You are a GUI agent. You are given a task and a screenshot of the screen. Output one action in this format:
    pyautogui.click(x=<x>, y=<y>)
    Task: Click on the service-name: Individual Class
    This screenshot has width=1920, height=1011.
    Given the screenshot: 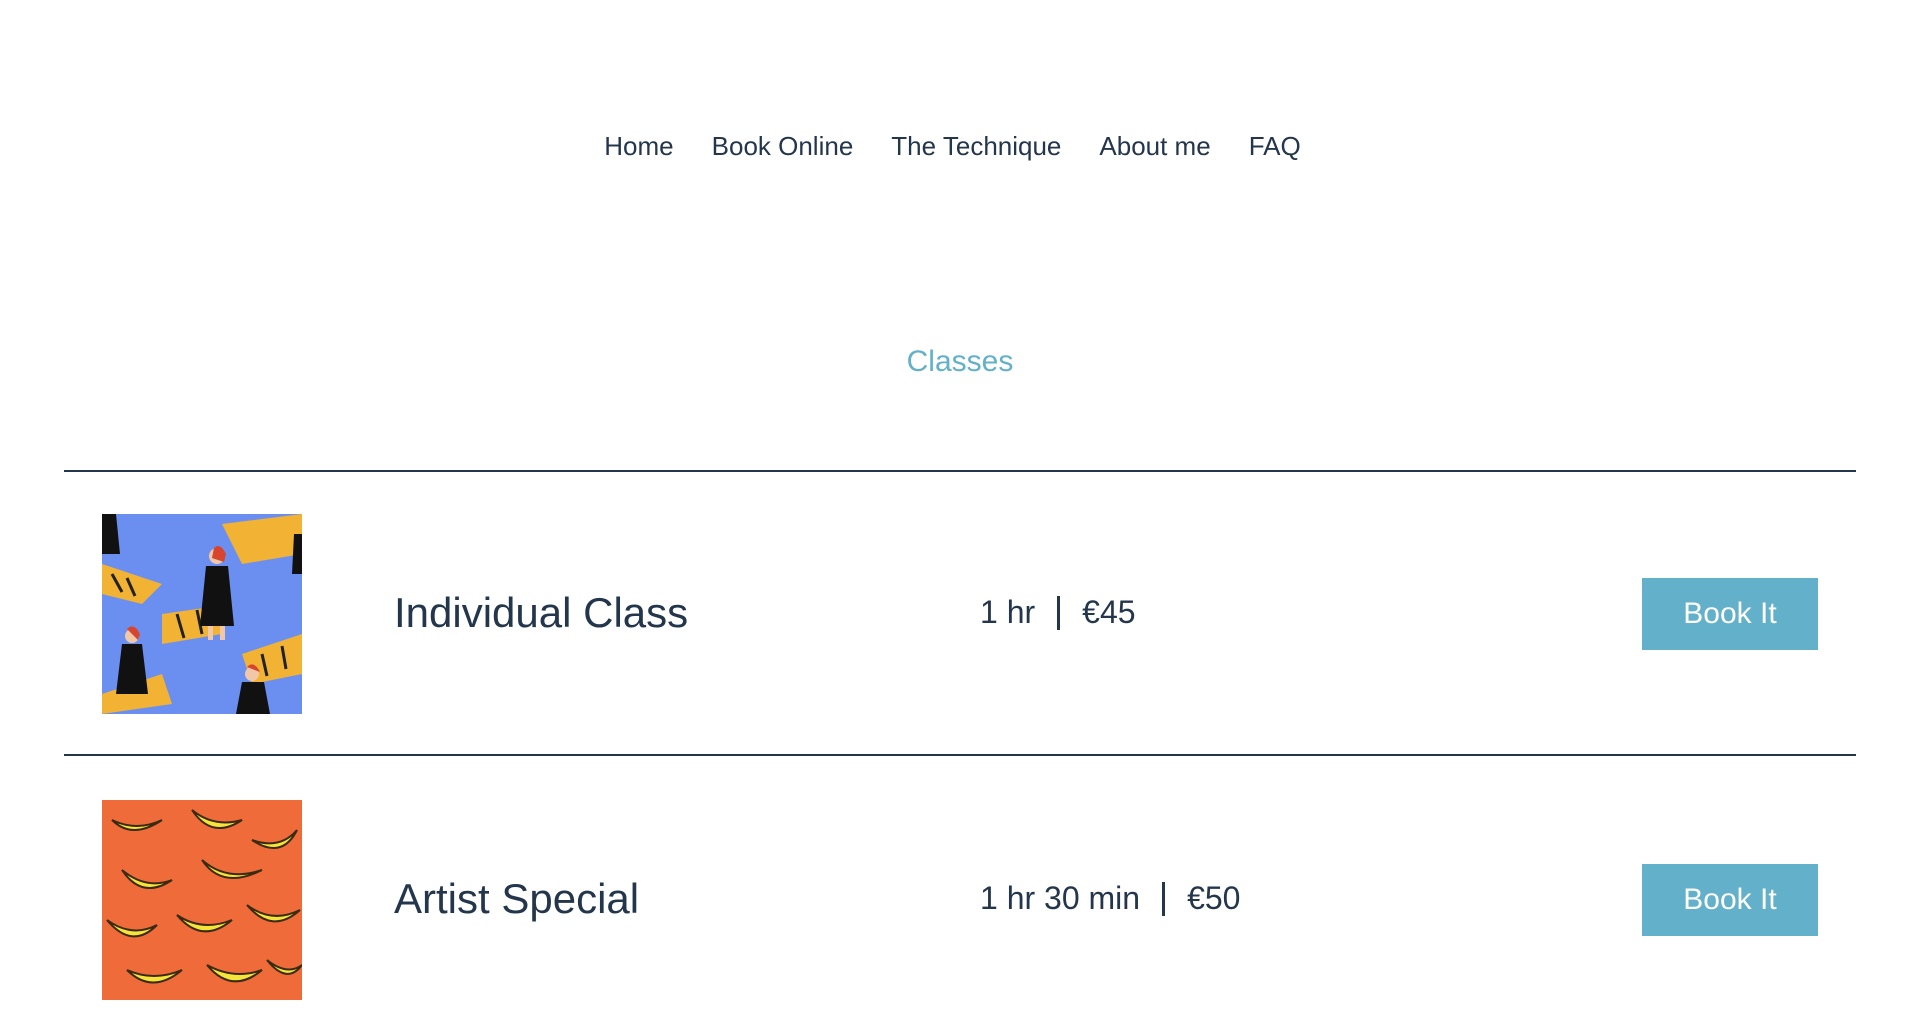 What is the action you would take?
    pyautogui.click(x=541, y=613)
    